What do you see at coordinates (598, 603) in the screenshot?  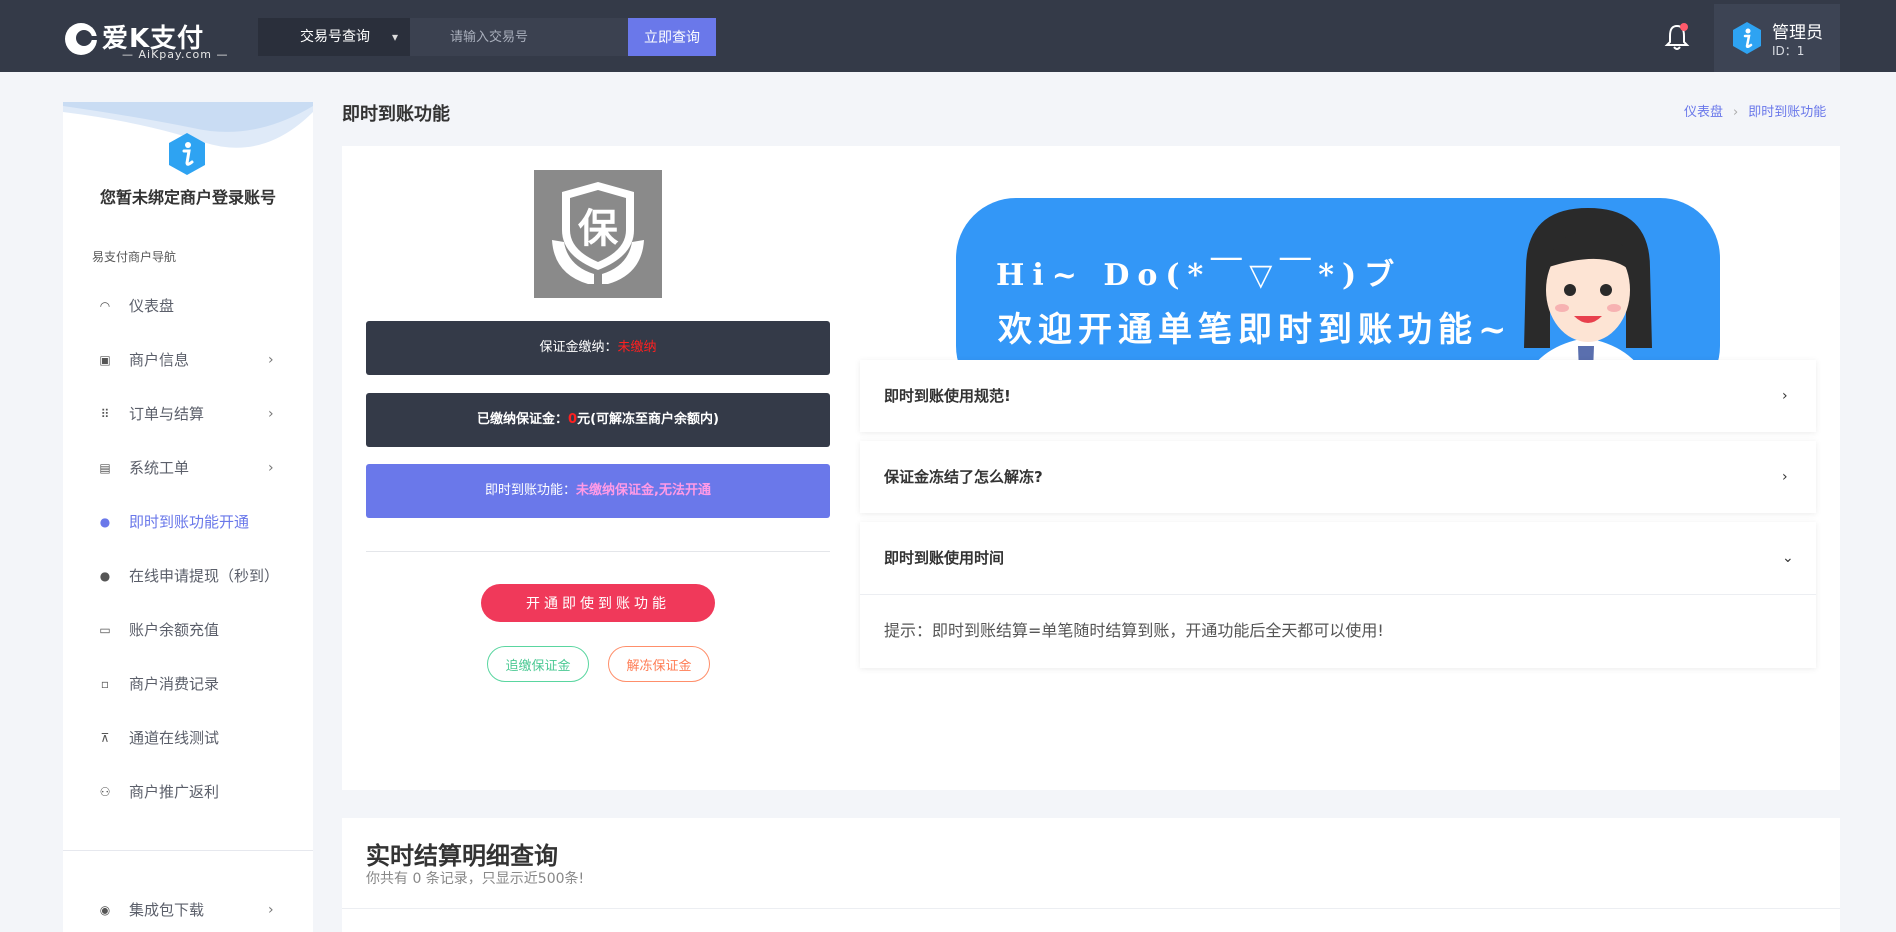 I see `open-instant-button: 开通即使到账功能` at bounding box center [598, 603].